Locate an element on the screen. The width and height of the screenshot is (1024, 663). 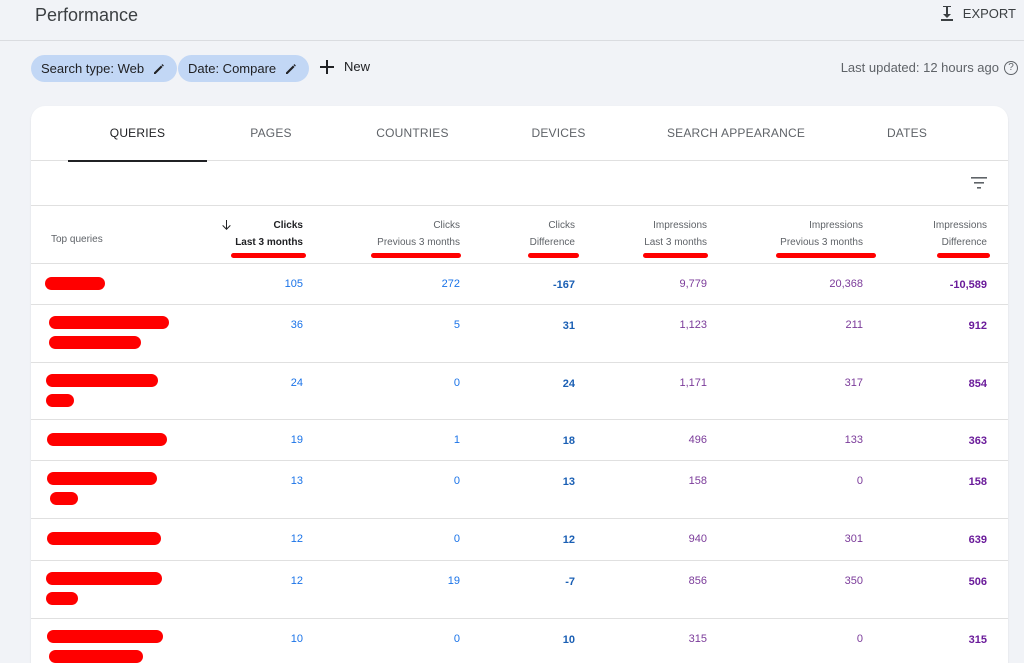
plus-icon is located at coordinates (327, 66).